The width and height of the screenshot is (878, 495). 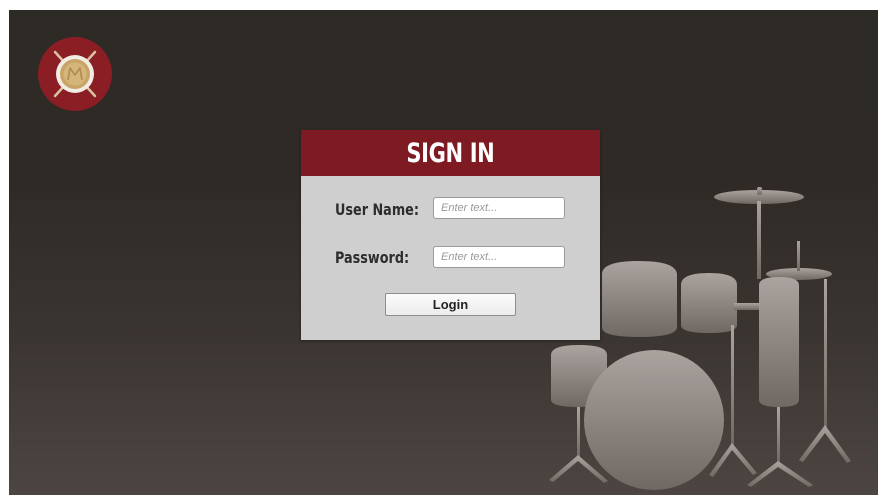 What do you see at coordinates (450, 235) in the screenshot?
I see `signin-panel: SIGN IN User Name: Password: Login` at bounding box center [450, 235].